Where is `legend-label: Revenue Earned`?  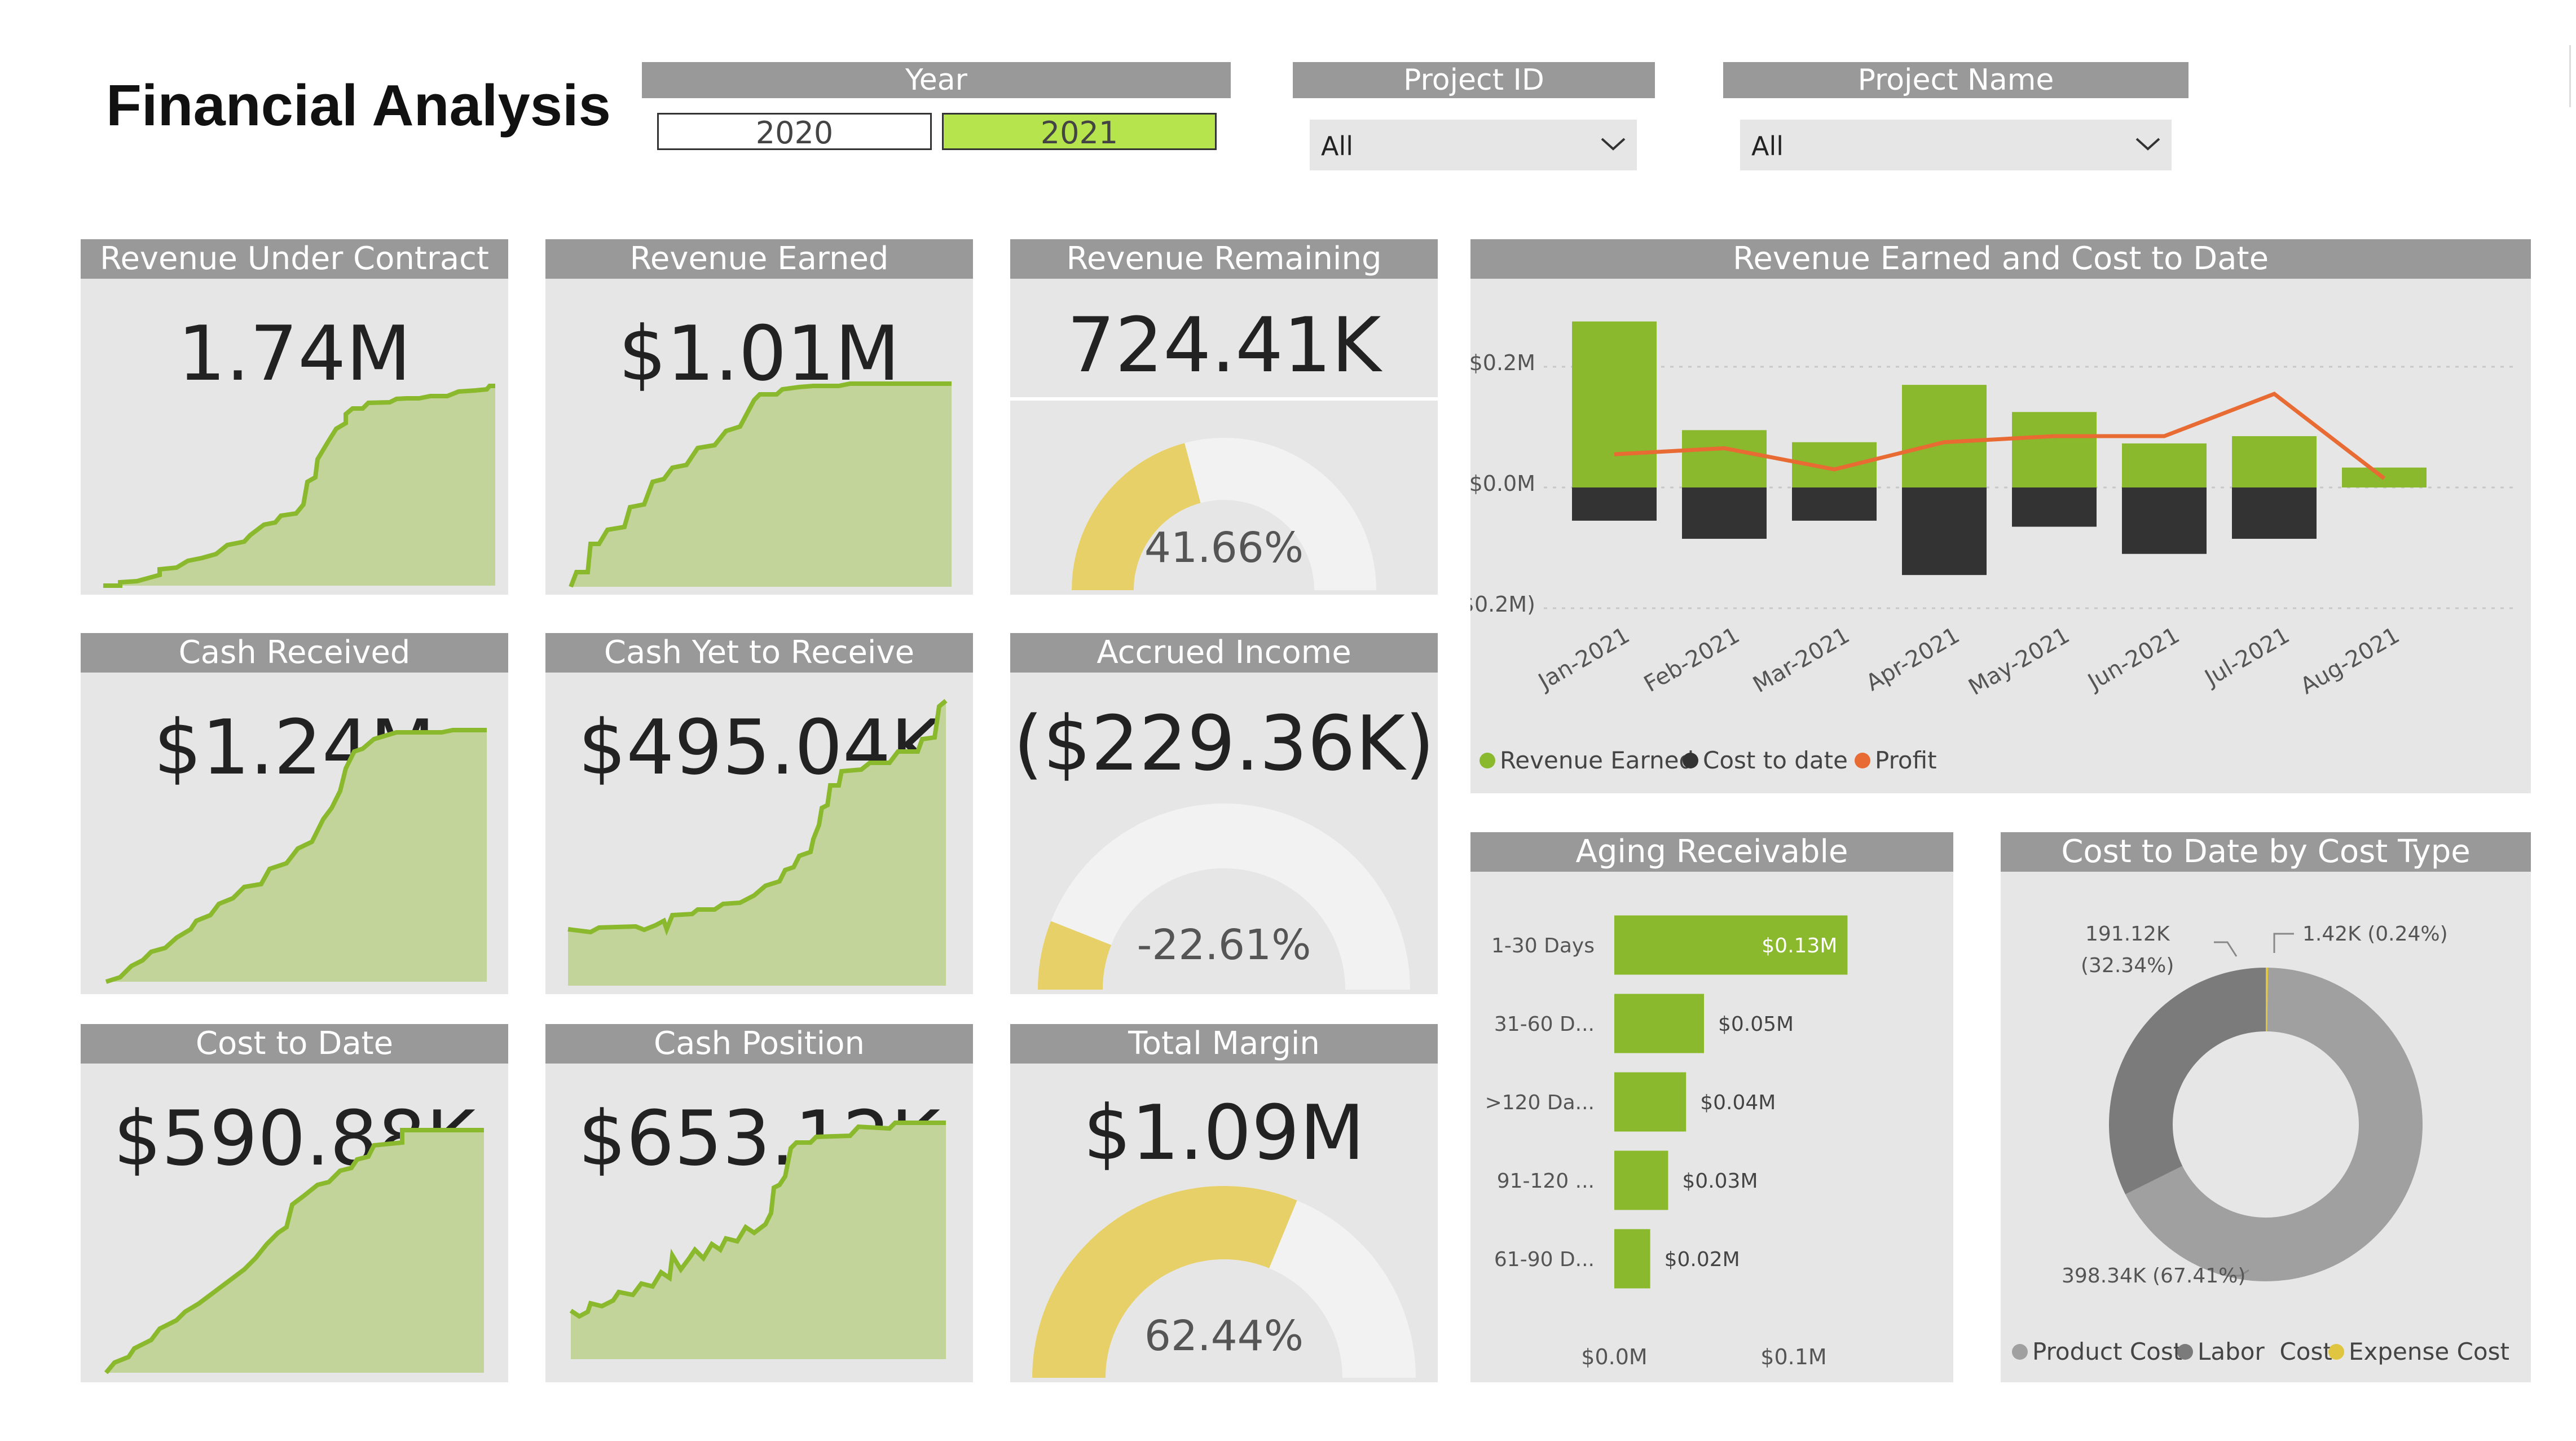 legend-label: Revenue Earned is located at coordinates (1597, 760).